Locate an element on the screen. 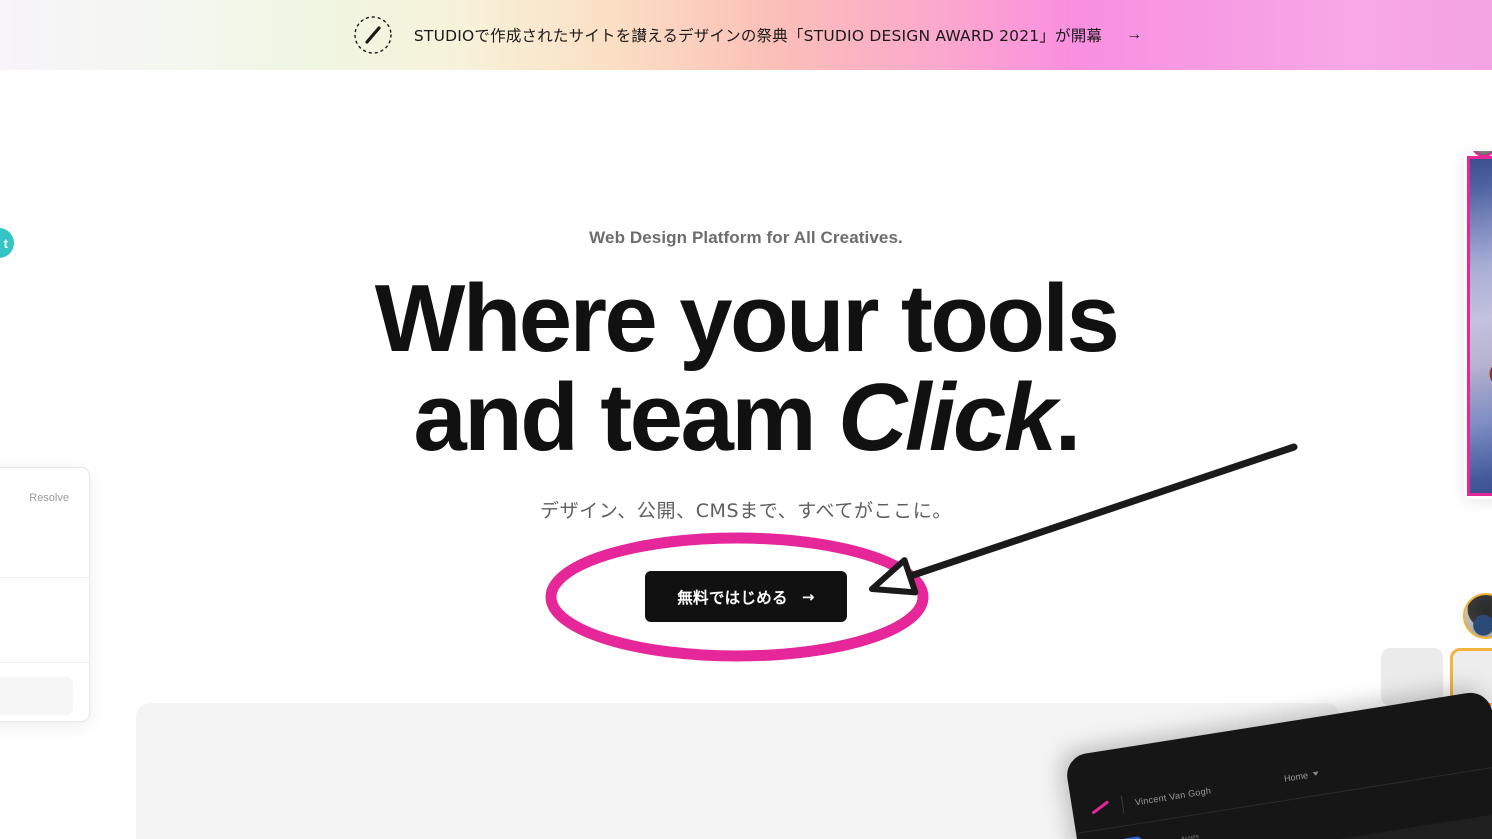 This screenshot has height=839, width=1492. start-free-button-label: 無料ではじめる is located at coordinates (732, 597).